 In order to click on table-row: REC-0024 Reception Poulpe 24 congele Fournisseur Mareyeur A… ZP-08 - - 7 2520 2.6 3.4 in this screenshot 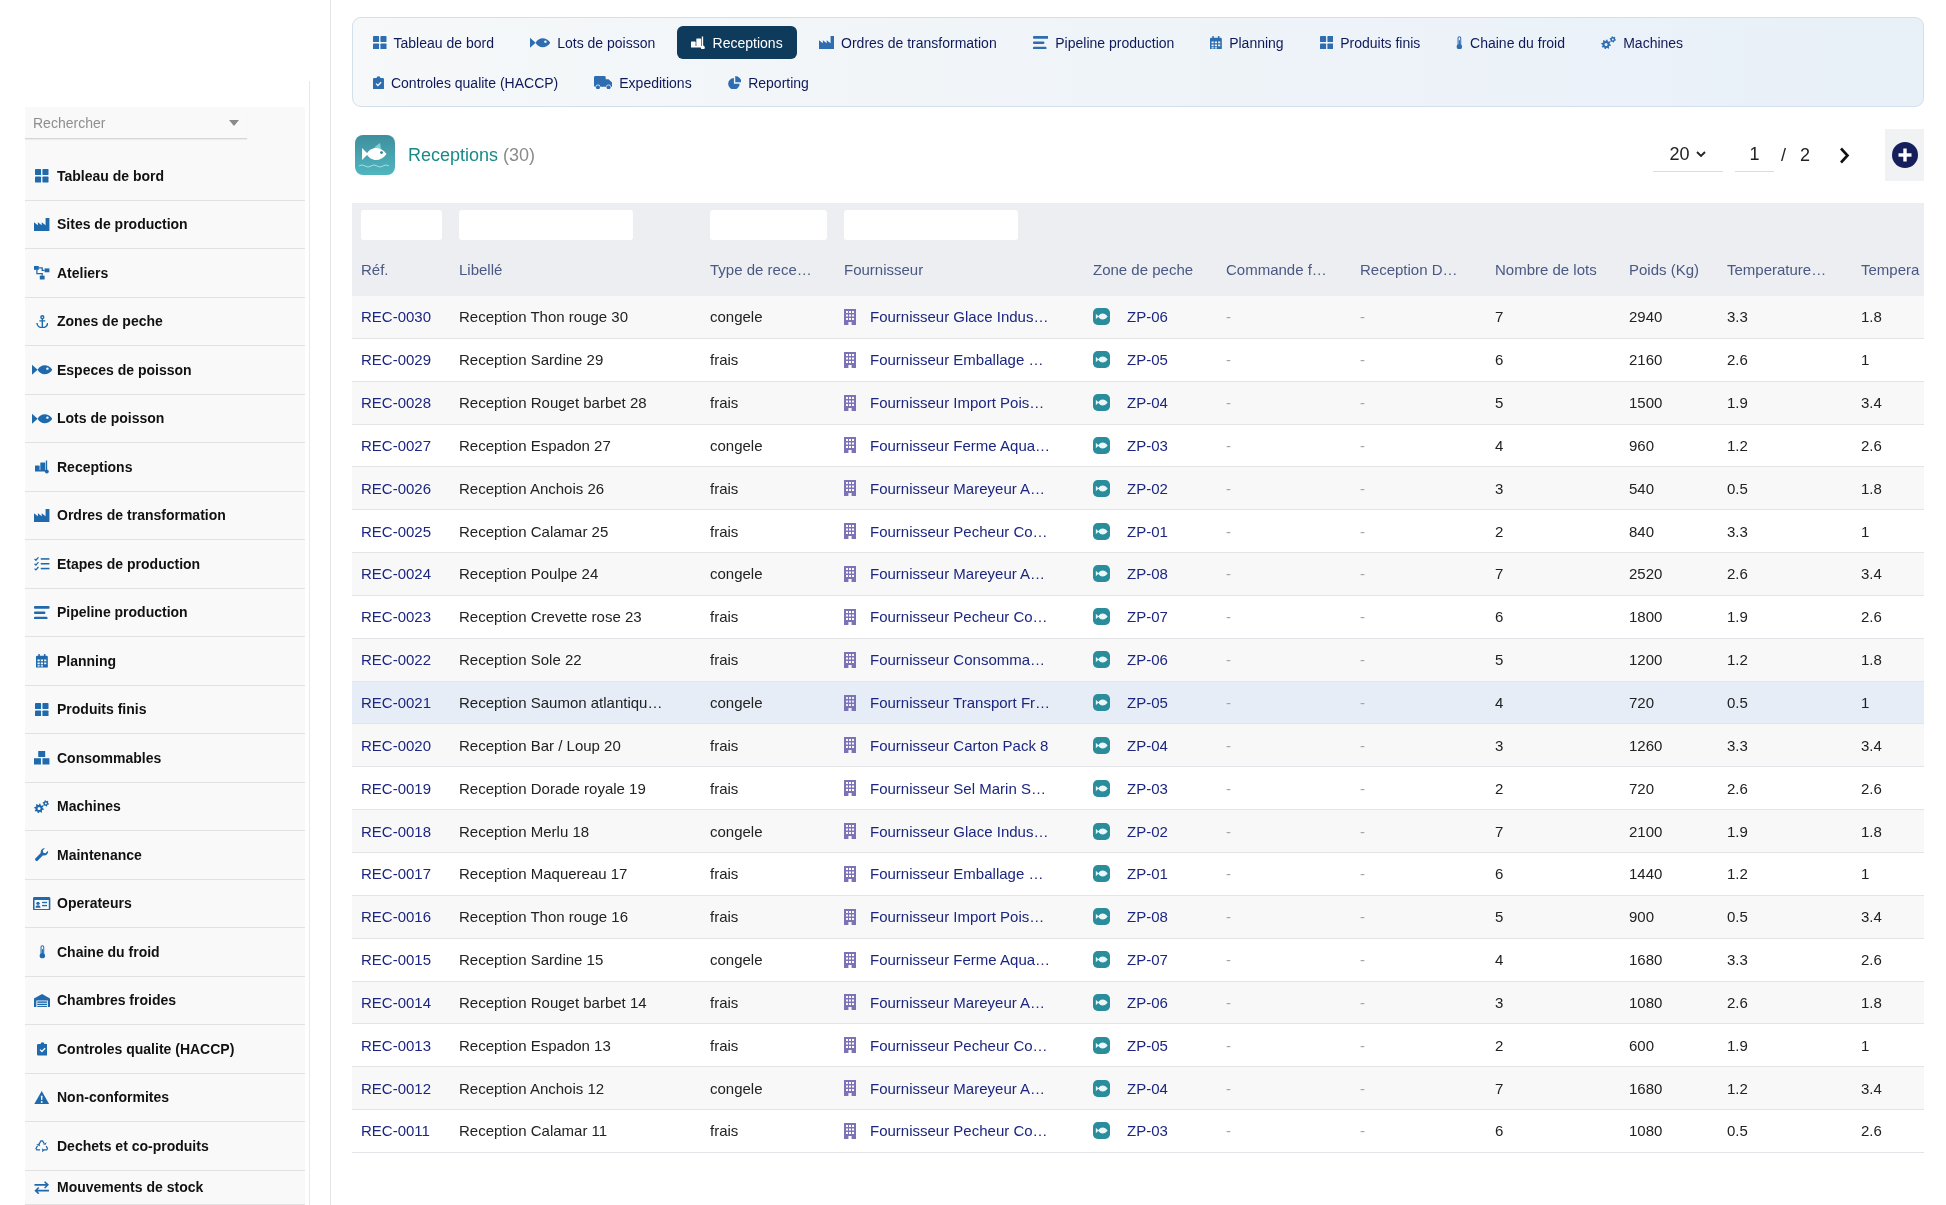, I will do `click(1138, 574)`.